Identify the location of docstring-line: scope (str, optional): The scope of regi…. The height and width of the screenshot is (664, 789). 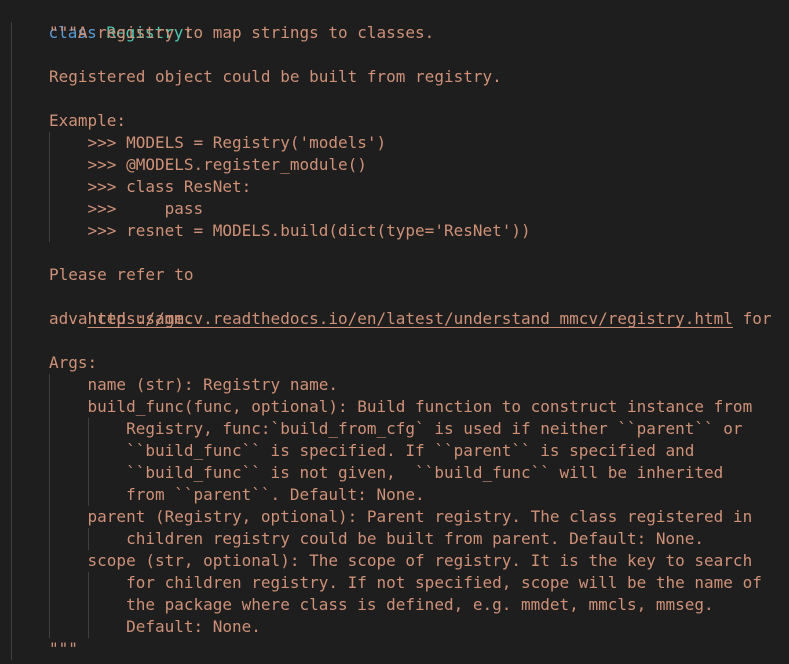
(401, 560).